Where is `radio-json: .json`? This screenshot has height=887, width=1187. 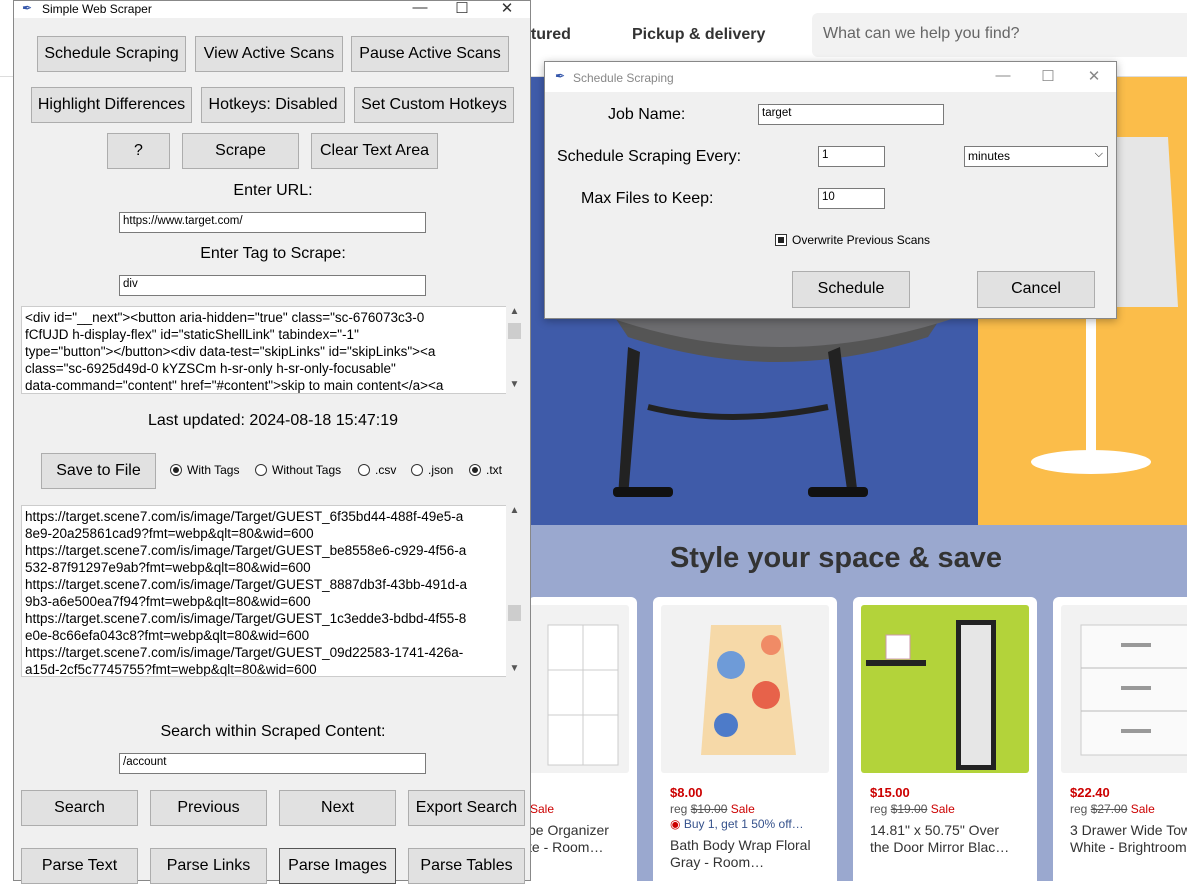
radio-json: .json is located at coordinates (432, 470).